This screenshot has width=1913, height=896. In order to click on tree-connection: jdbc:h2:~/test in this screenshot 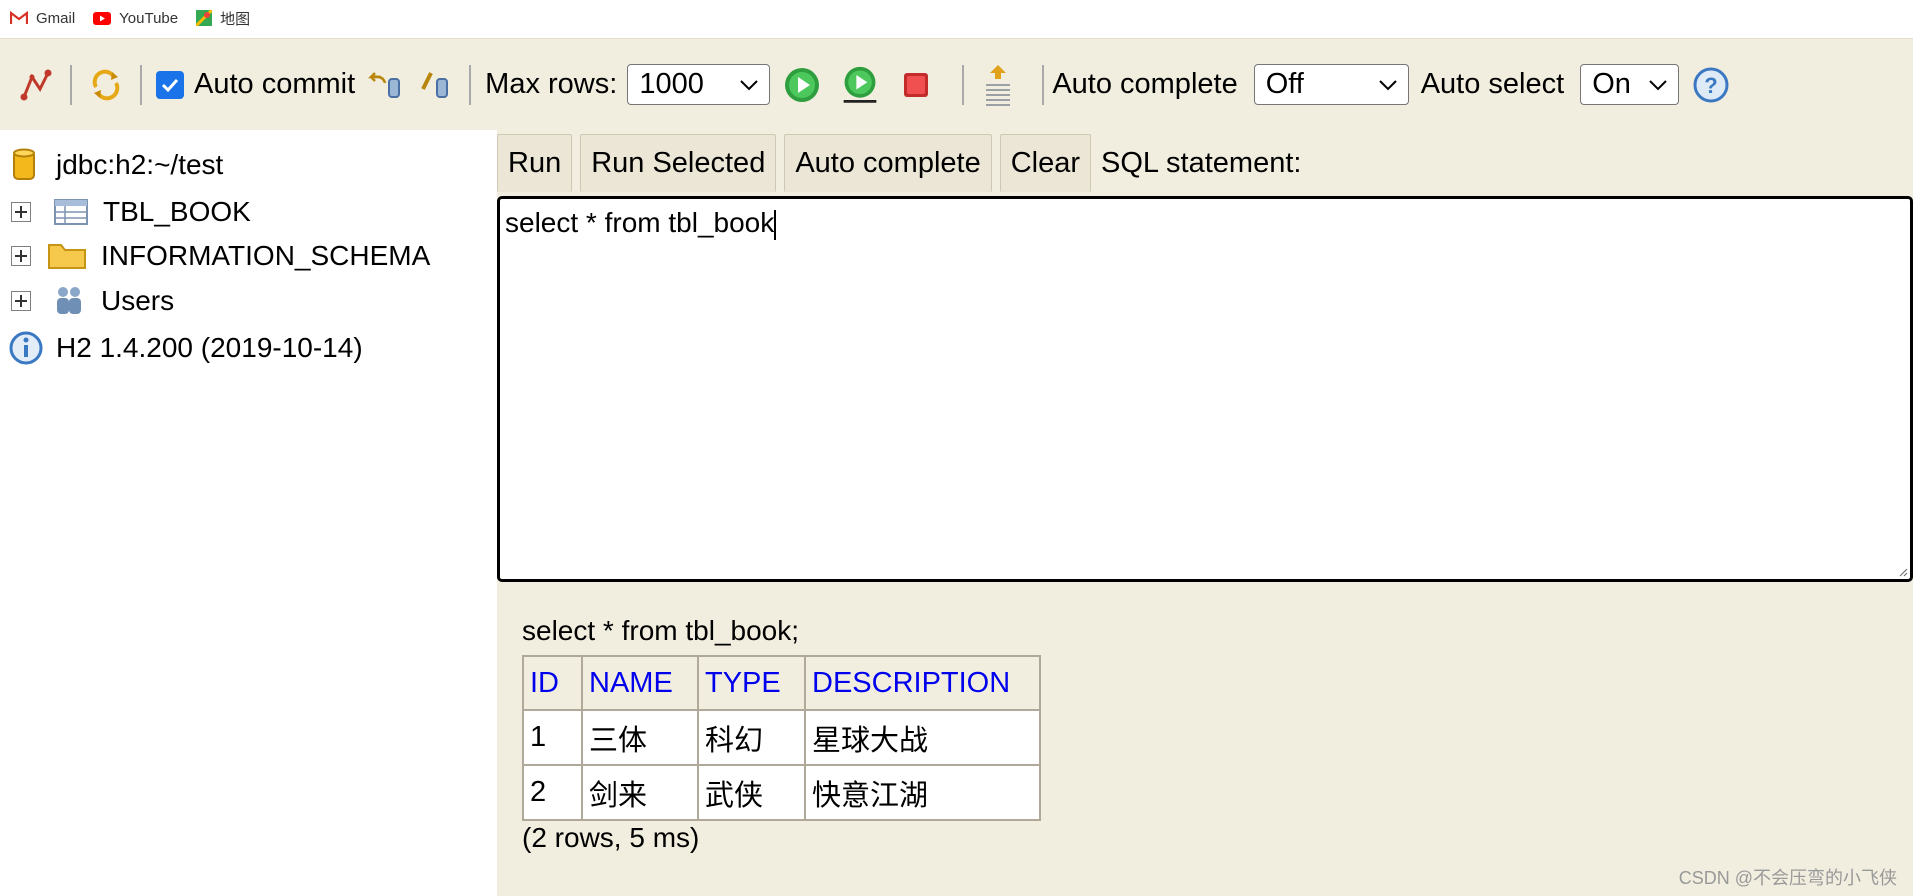, I will do `click(117, 165)`.